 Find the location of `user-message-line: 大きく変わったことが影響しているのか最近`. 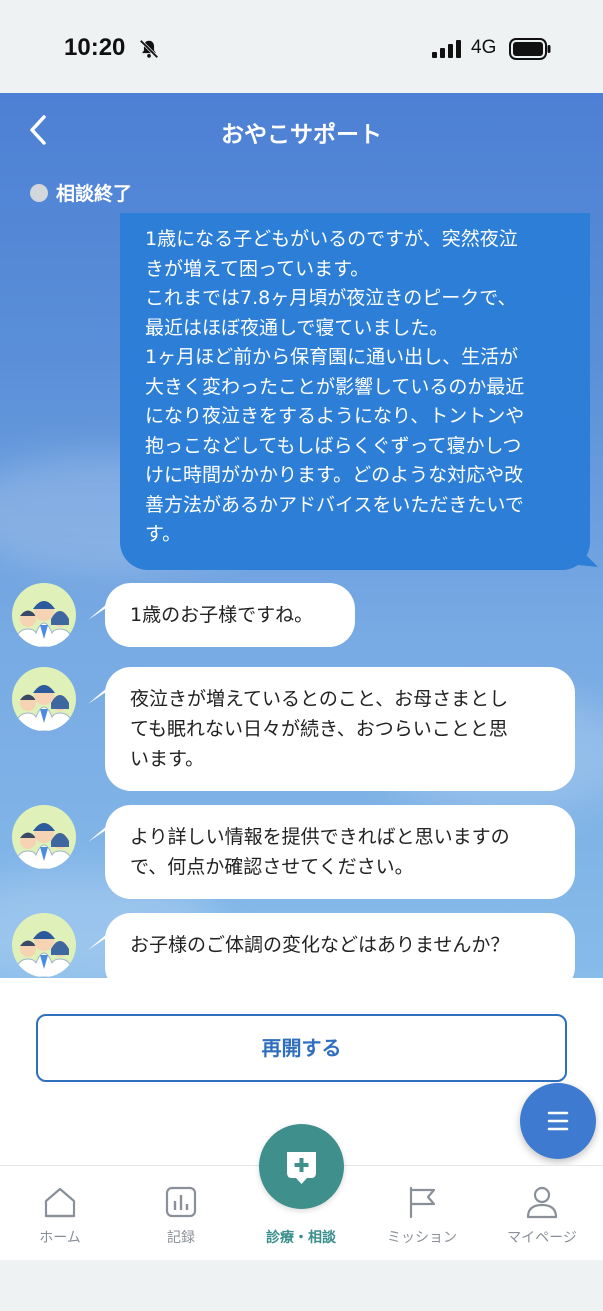

user-message-line: 大きく変わったことが影響しているのか最近 is located at coordinates (335, 386).